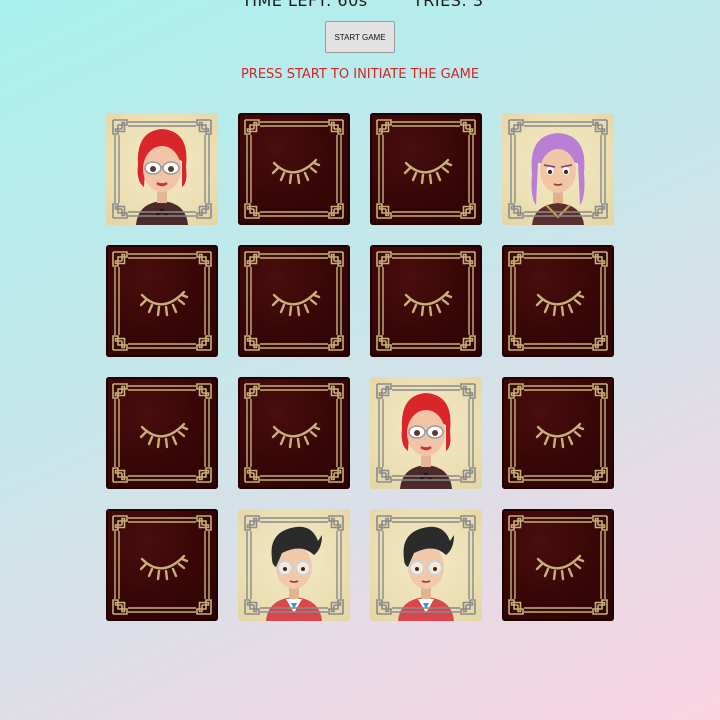 Image resolution: width=720 pixels, height=720 pixels. I want to click on purple-hair-girl-portrait, so click(558, 179).